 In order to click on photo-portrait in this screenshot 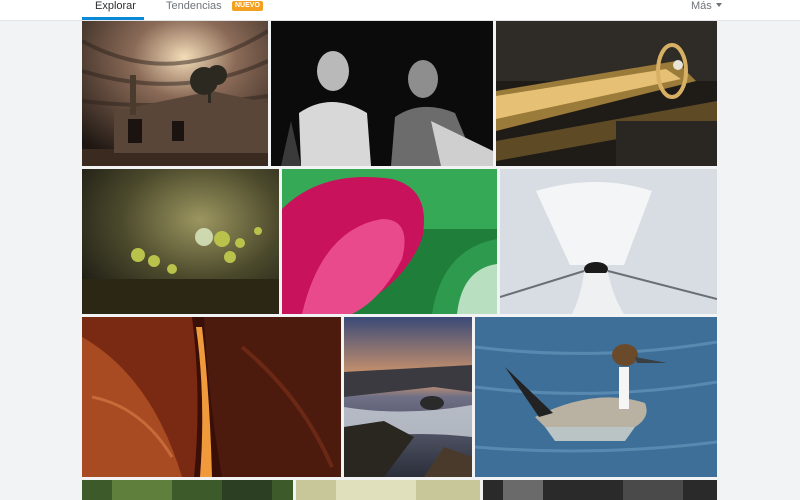, I will do `click(382, 93)`.